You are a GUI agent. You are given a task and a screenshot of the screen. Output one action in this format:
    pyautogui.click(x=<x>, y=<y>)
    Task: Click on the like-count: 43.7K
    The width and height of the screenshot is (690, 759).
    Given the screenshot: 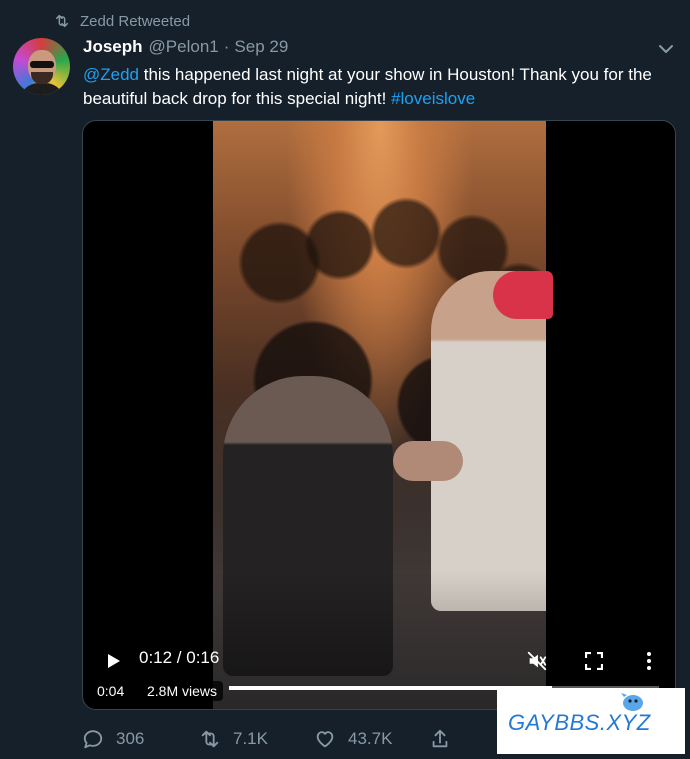 What is the action you would take?
    pyautogui.click(x=370, y=738)
    